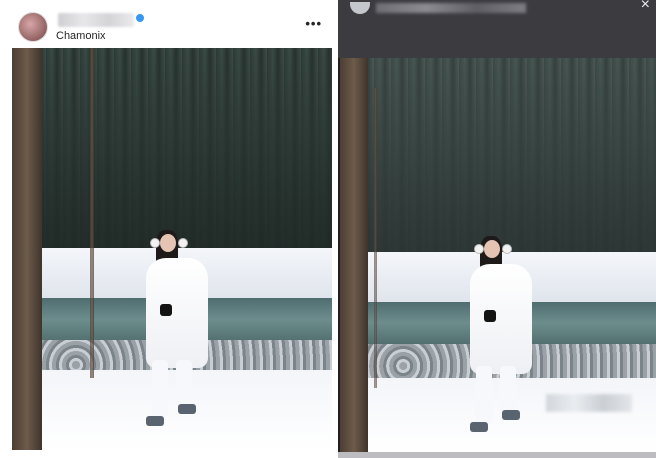  Describe the element at coordinates (155, 421) in the screenshot. I see `person-boot-left` at that location.